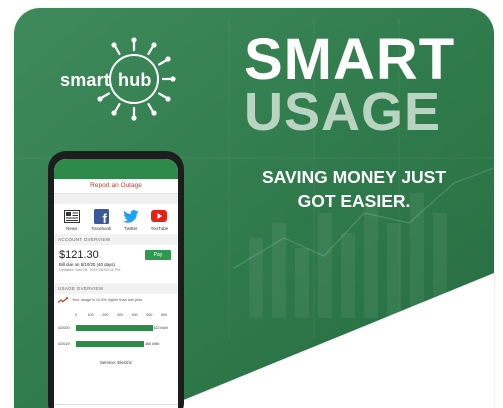  What do you see at coordinates (105, 315) in the screenshot?
I see `usage-axis-tick: 200` at bounding box center [105, 315].